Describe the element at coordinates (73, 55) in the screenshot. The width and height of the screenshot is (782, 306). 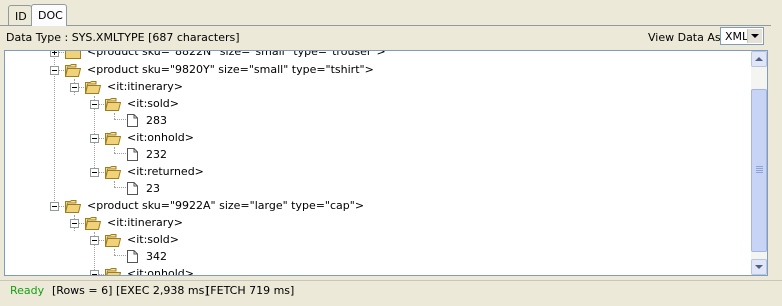
I see `folder-icon` at that location.